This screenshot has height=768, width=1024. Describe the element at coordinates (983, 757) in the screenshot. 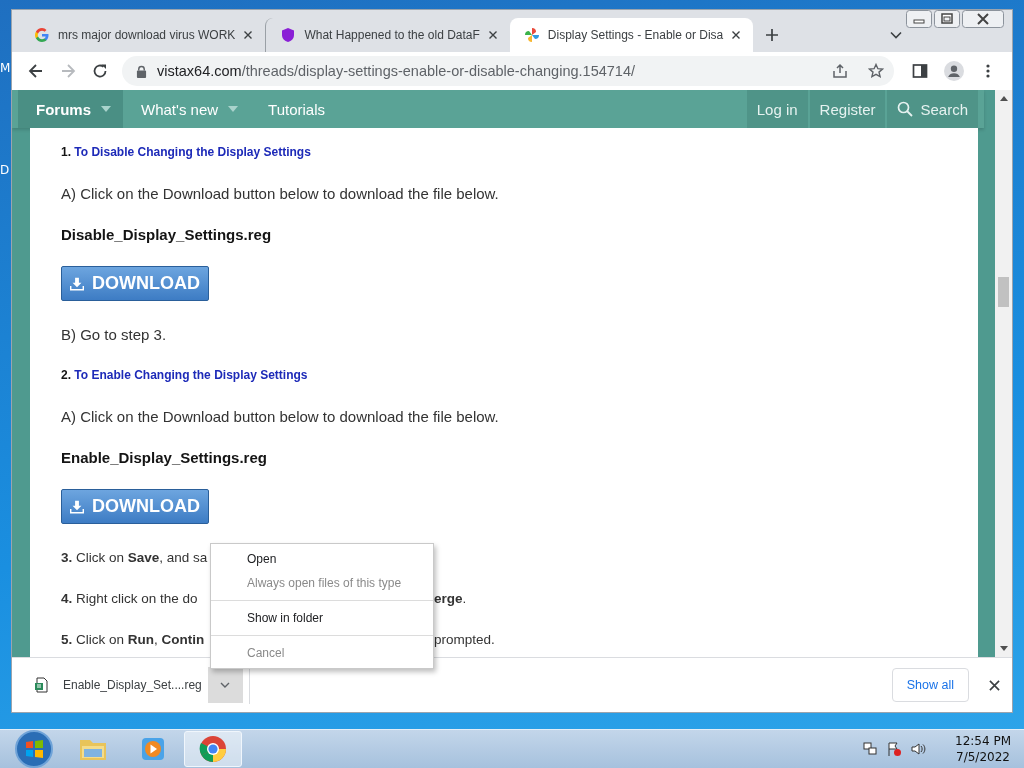

I see `clock-date: 7/5/2022` at that location.